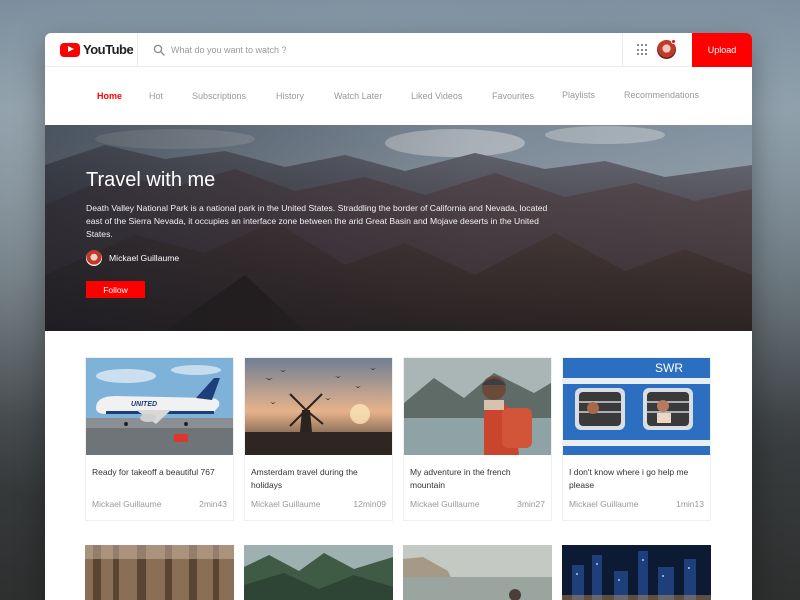  I want to click on video-title: Amsterdam travel during the holidays, so click(319, 479).